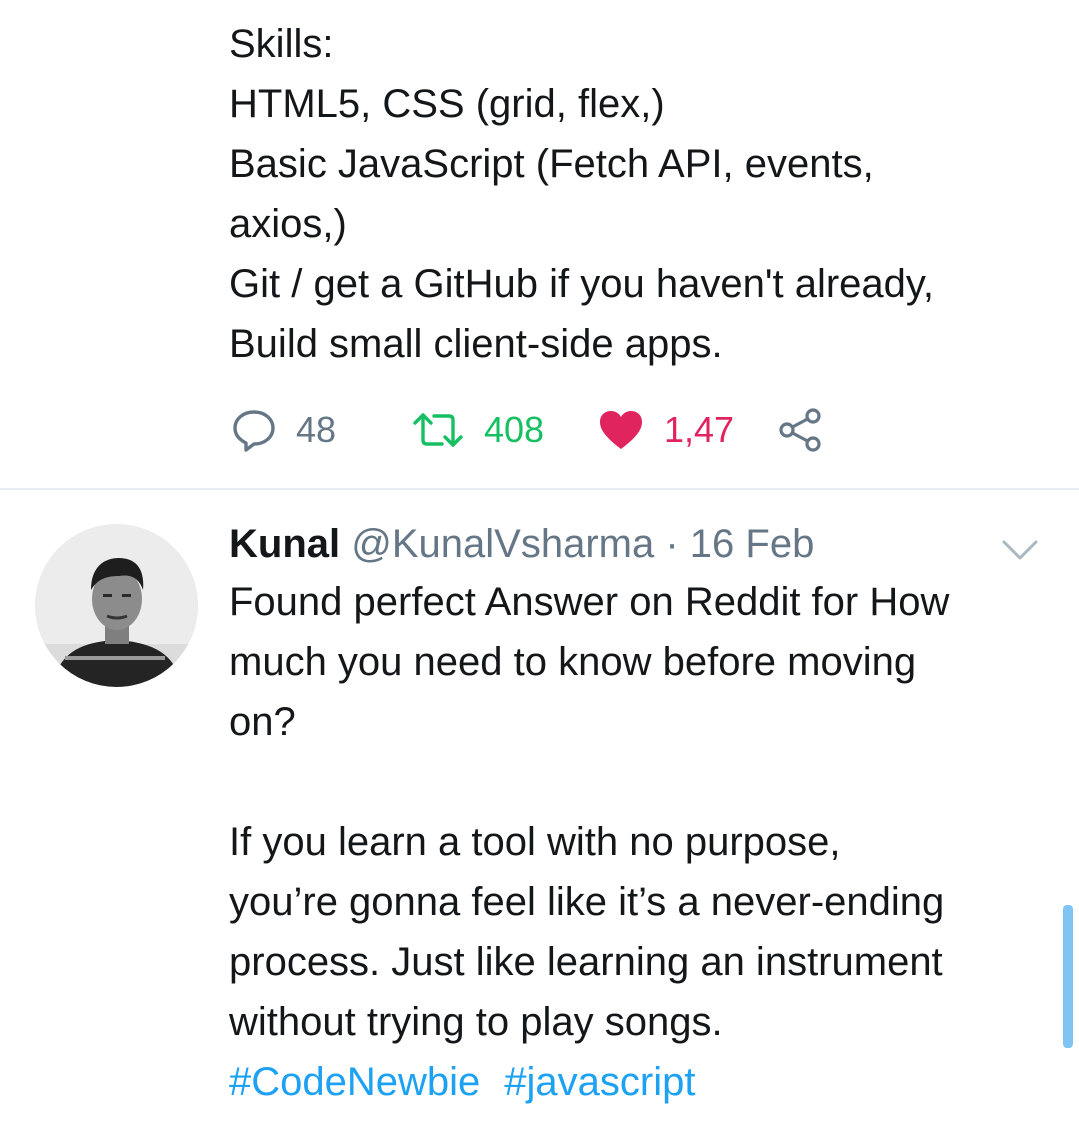  I want to click on tweet-line: Skills:, so click(281, 44).